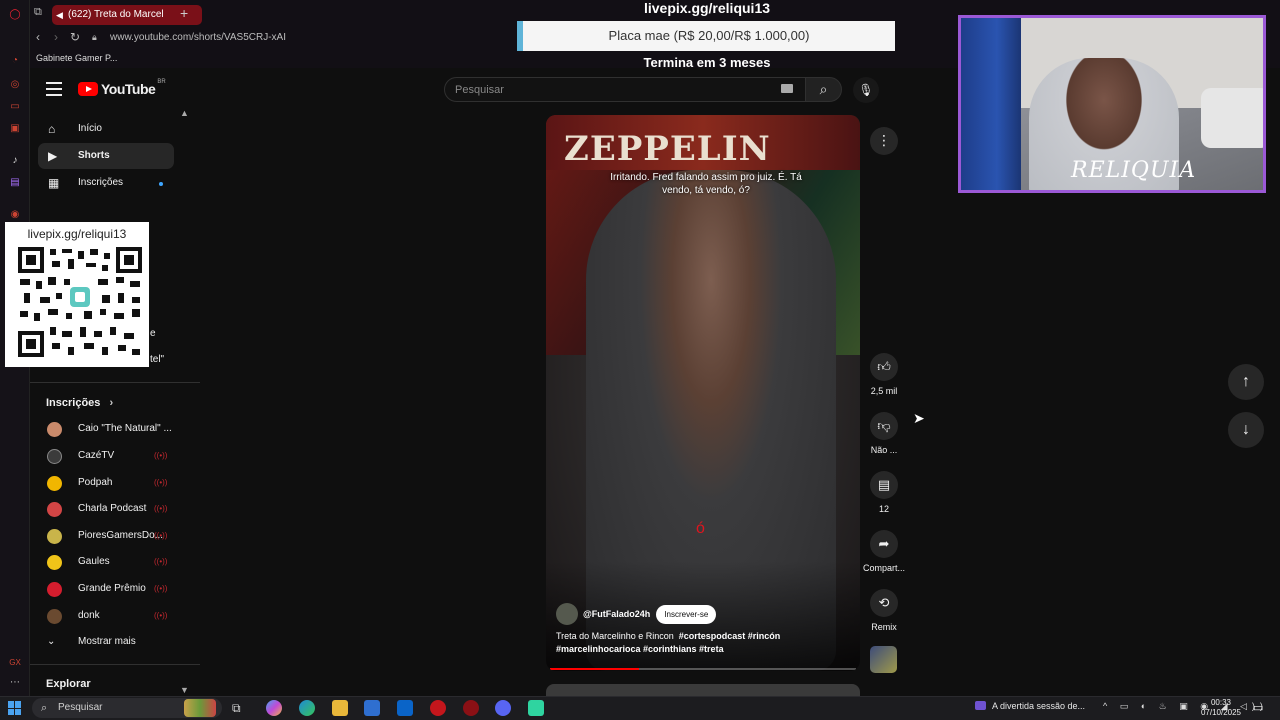  I want to click on windows-start-icon, so click(15, 708).